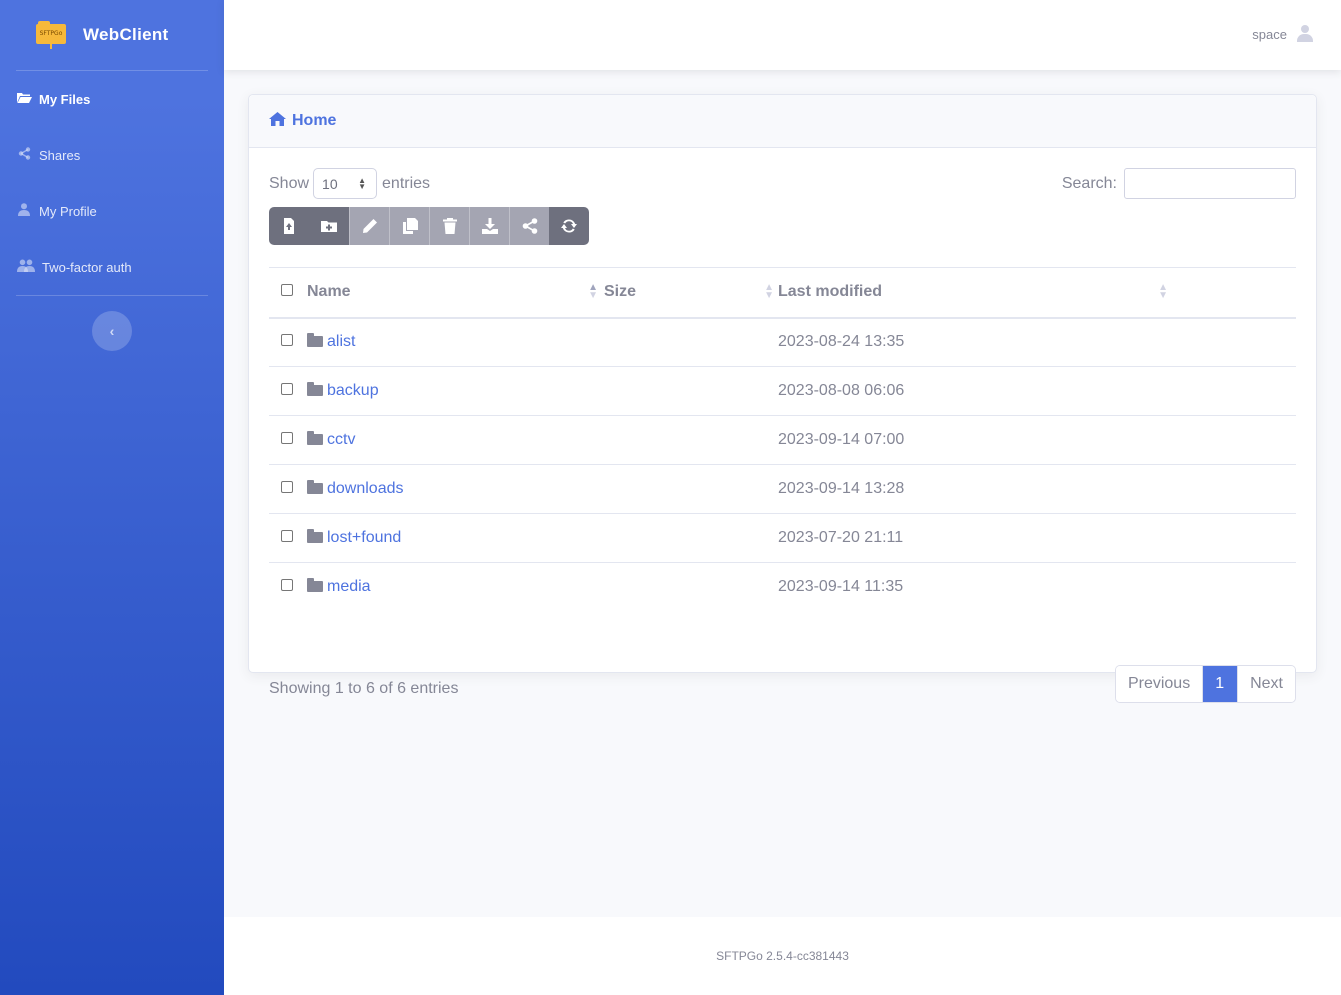 The width and height of the screenshot is (1341, 995). I want to click on previous-page-button: Previous, so click(1159, 684).